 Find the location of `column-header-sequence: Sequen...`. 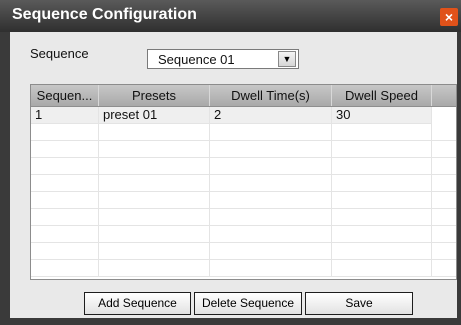

column-header-sequence: Sequen... is located at coordinates (65, 95).